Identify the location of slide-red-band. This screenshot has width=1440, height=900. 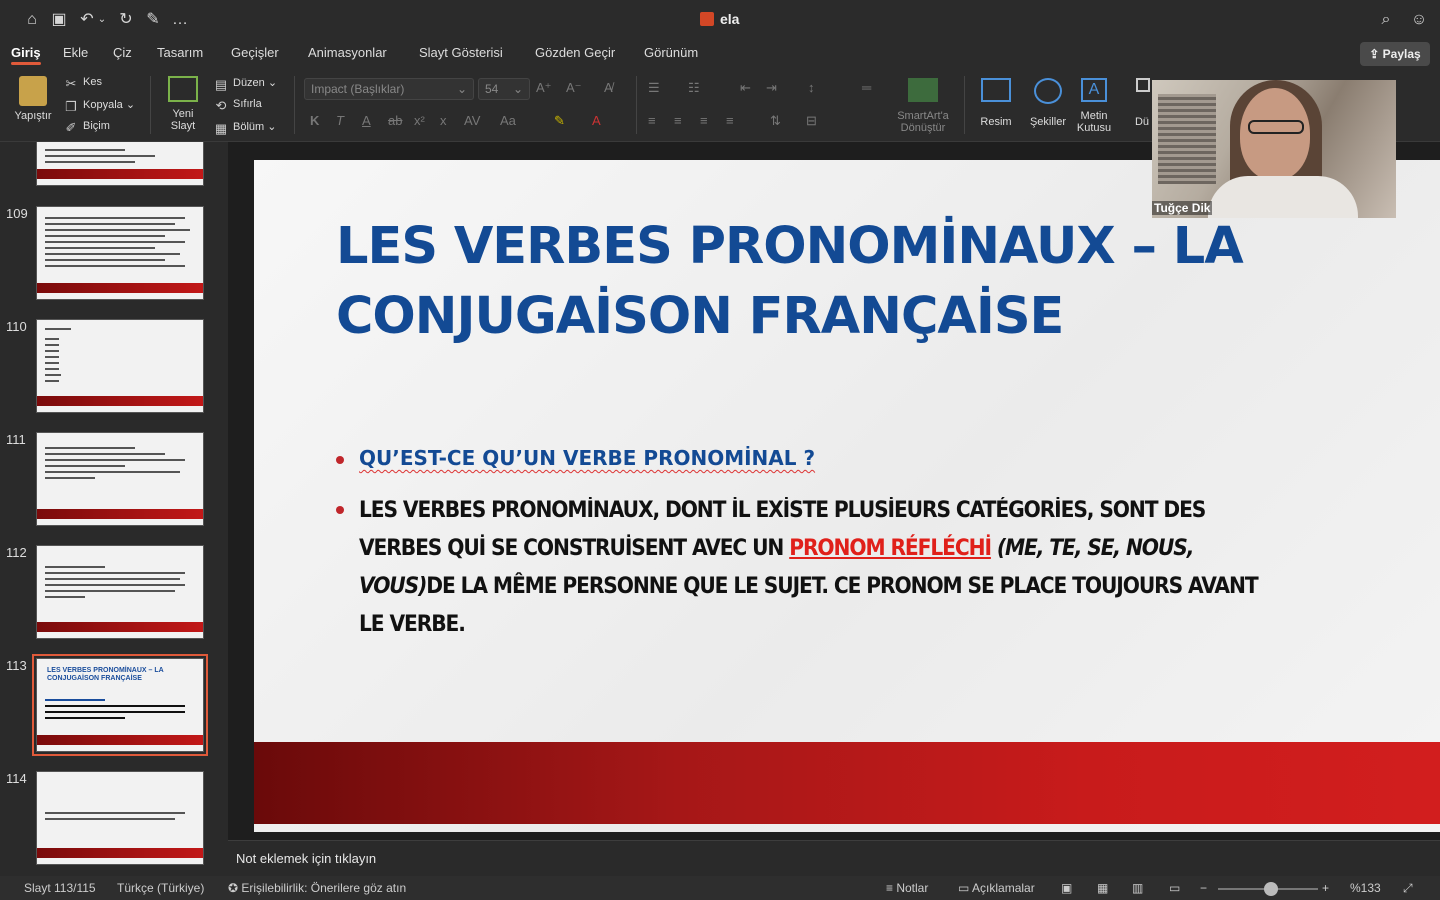
(847, 783).